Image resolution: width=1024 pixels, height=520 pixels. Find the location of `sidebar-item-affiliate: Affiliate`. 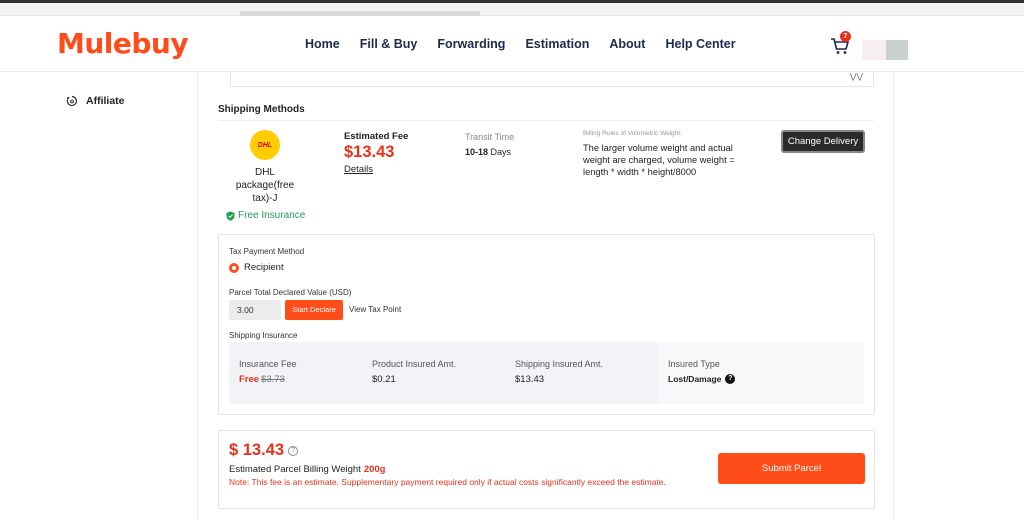

sidebar-item-affiliate: Affiliate is located at coordinates (95, 101).